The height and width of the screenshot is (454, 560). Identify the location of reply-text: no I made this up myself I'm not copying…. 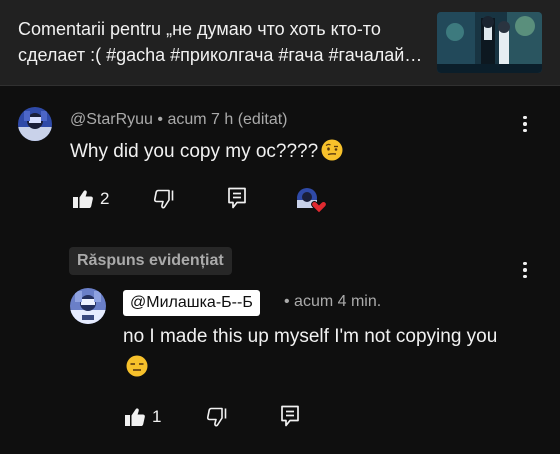
(310, 336).